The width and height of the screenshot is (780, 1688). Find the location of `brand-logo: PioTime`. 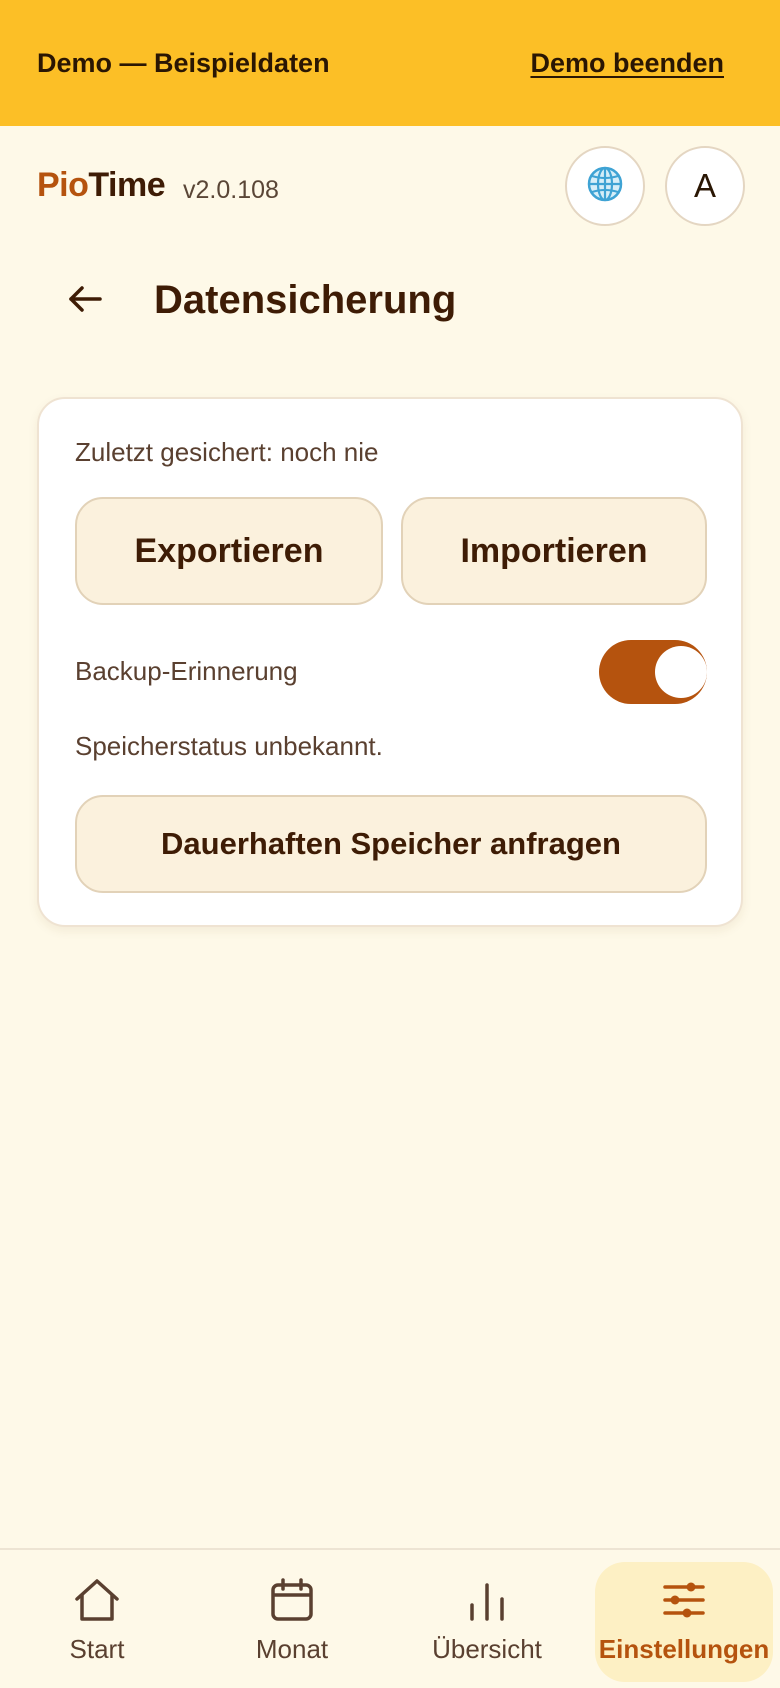

brand-logo: PioTime is located at coordinates (101, 185).